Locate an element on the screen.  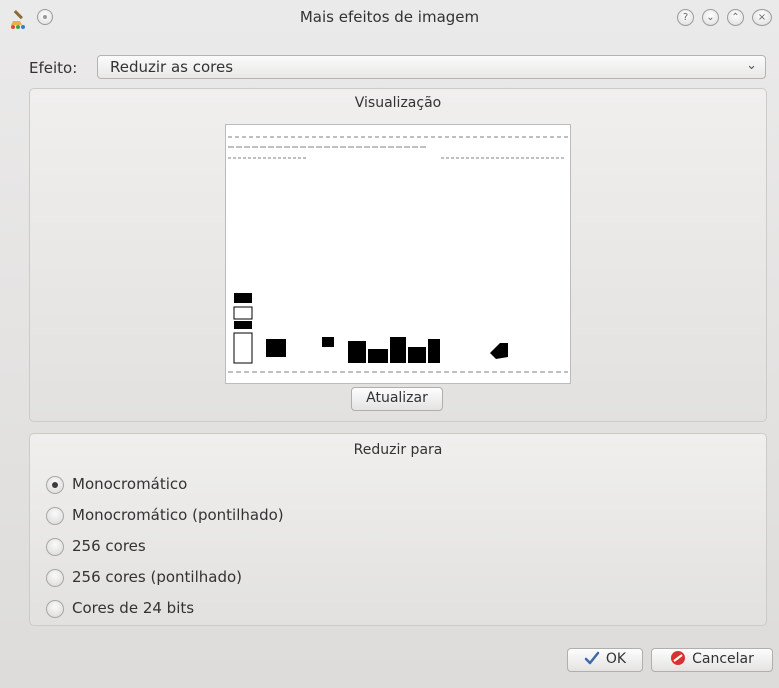
window-title: Mais efeitos de imagem is located at coordinates (389, 17).